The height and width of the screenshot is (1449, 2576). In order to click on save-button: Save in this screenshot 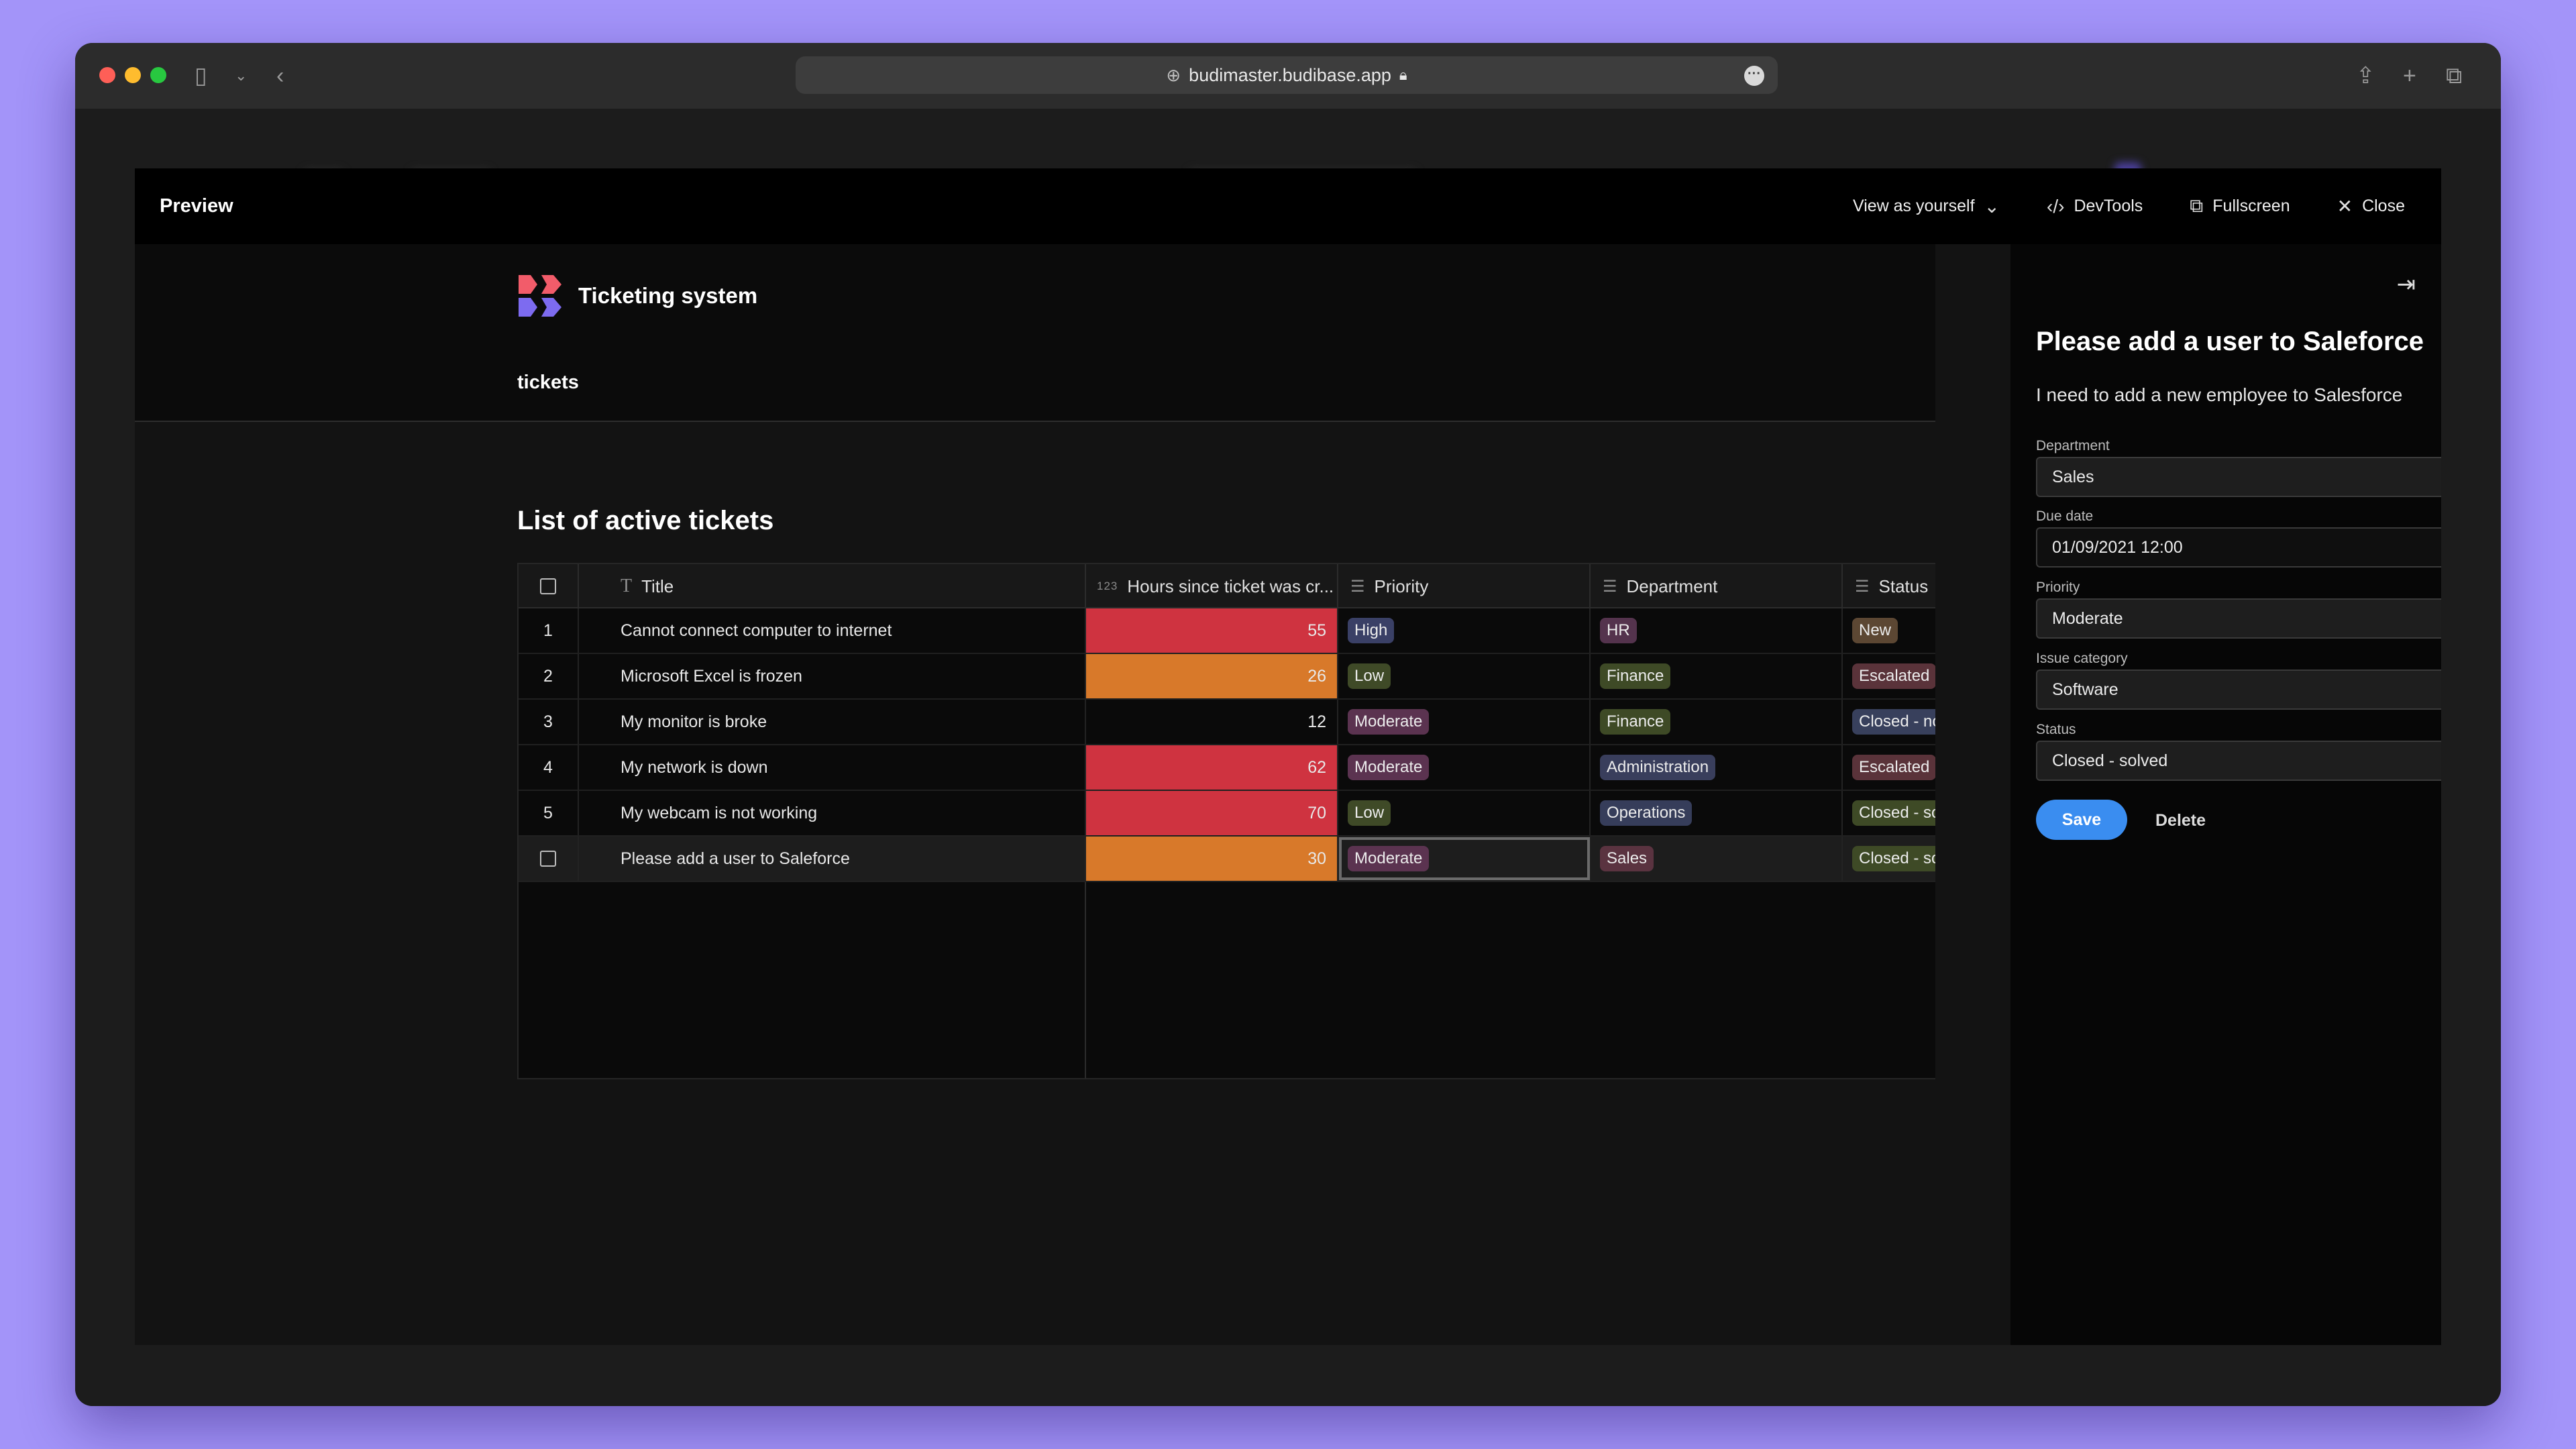, I will do `click(2081, 820)`.